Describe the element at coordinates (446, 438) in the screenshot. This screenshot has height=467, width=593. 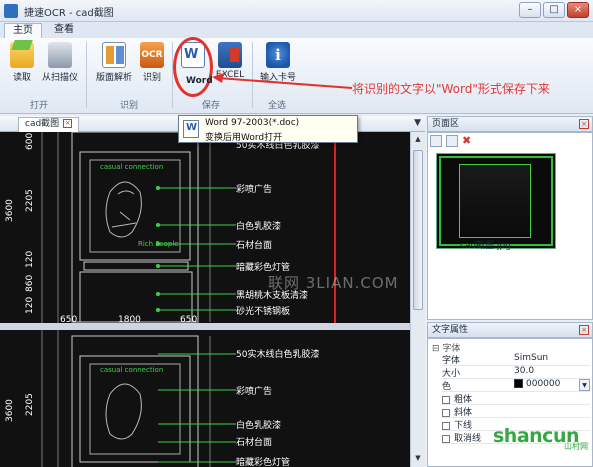
I see `strikethrough-checkbox` at that location.